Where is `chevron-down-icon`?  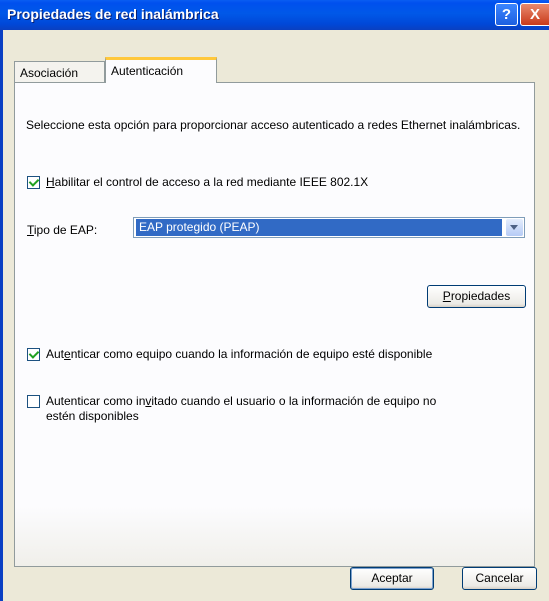 chevron-down-icon is located at coordinates (514, 227).